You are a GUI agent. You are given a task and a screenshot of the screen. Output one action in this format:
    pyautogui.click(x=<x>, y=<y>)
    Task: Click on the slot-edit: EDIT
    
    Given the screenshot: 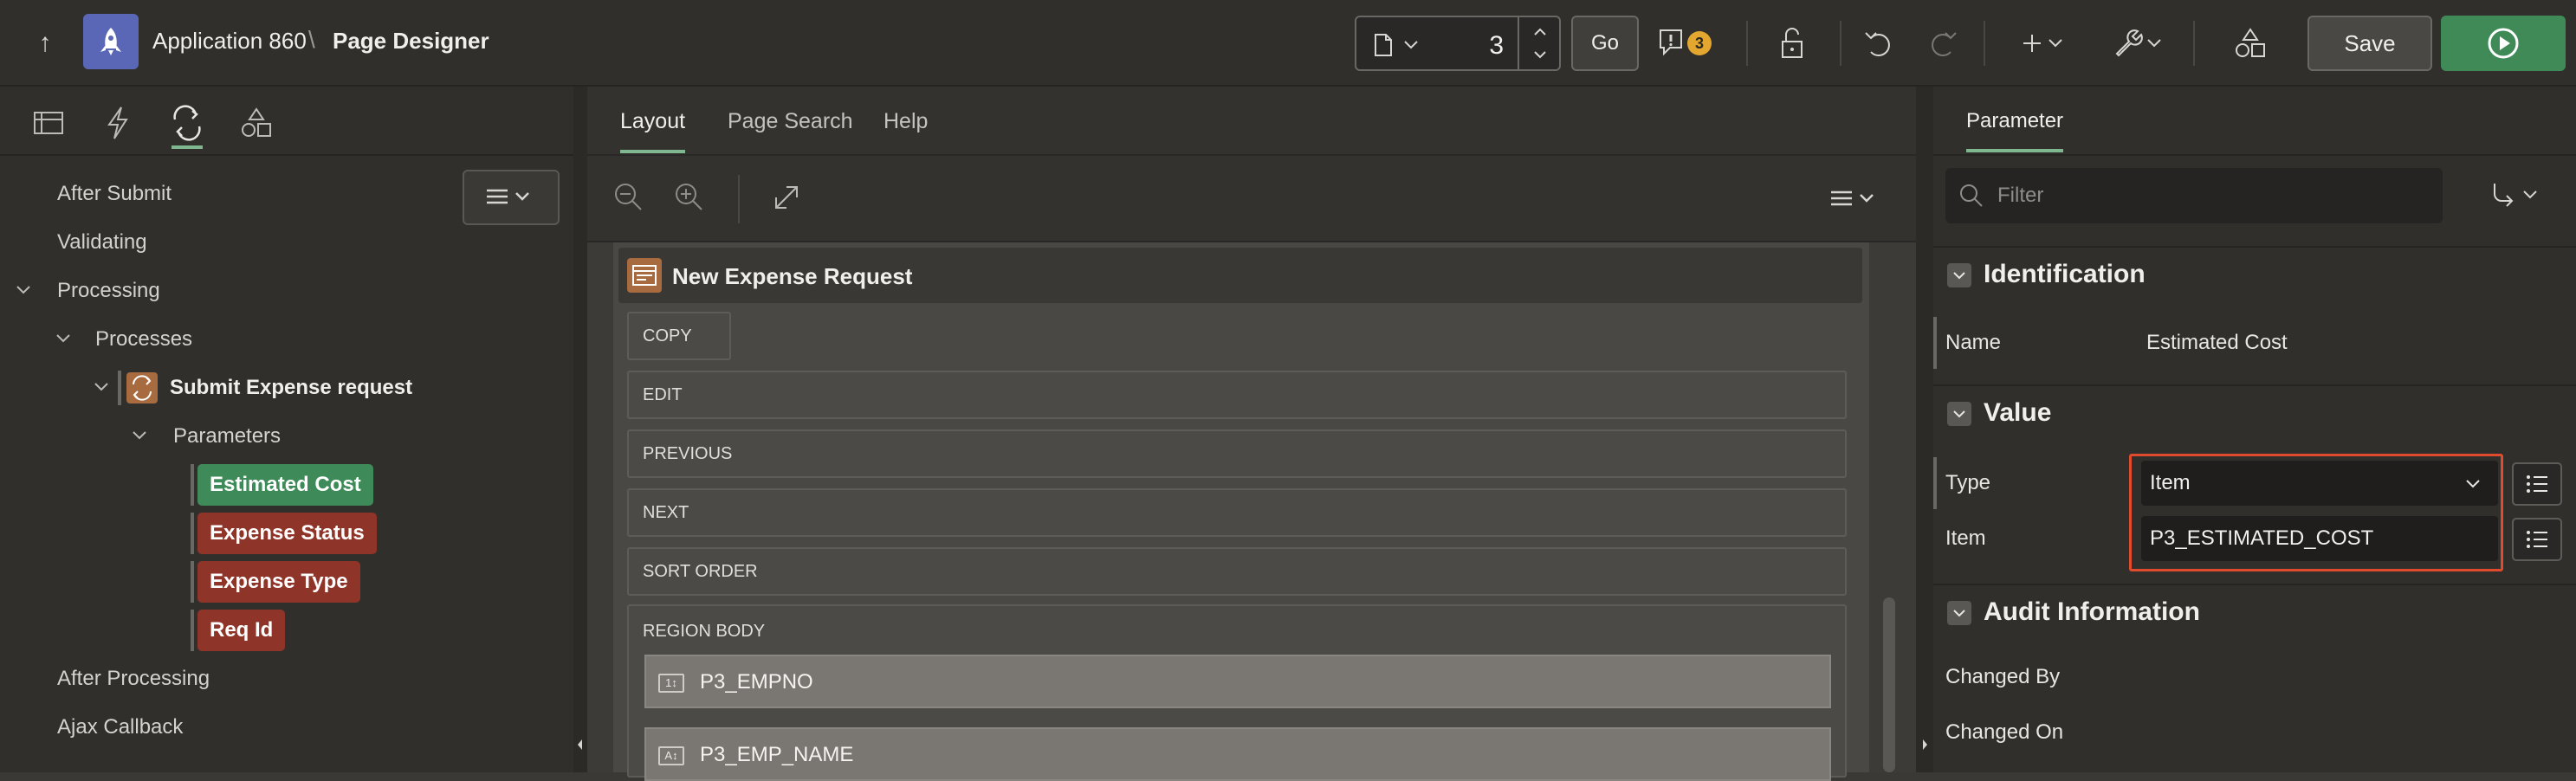 What is the action you would take?
    pyautogui.click(x=1237, y=395)
    